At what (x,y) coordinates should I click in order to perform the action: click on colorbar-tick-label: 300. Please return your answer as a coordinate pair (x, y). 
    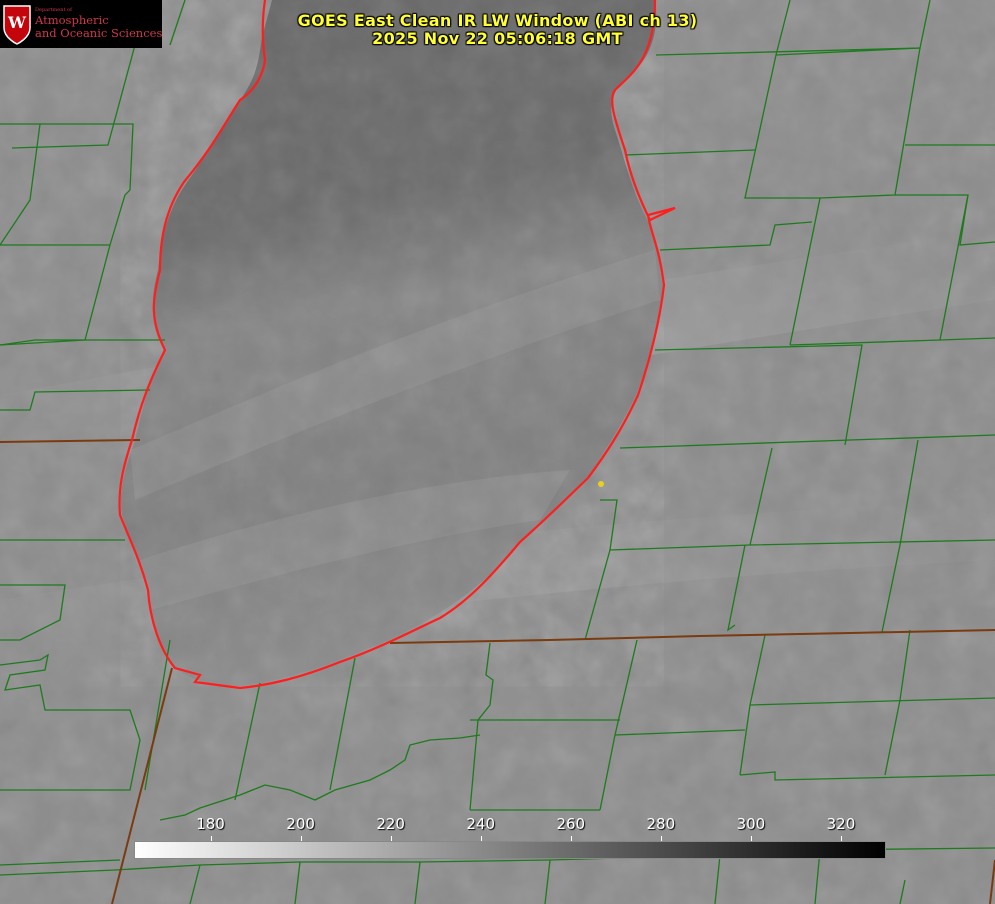
    Looking at the image, I should click on (751, 824).